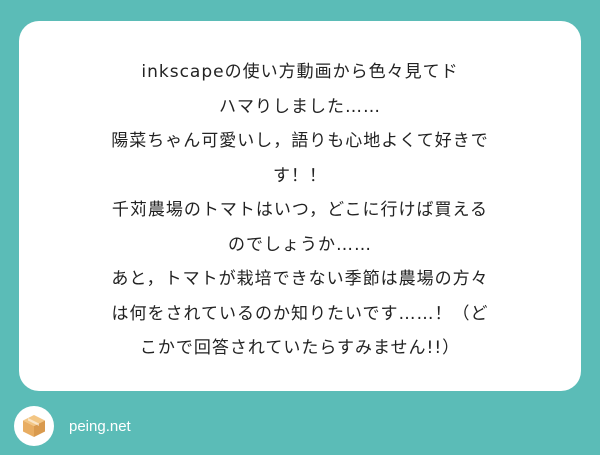  Describe the element at coordinates (300, 72) in the screenshot. I see `question-line: inkscapeの使い方動画から色々見てド` at that location.